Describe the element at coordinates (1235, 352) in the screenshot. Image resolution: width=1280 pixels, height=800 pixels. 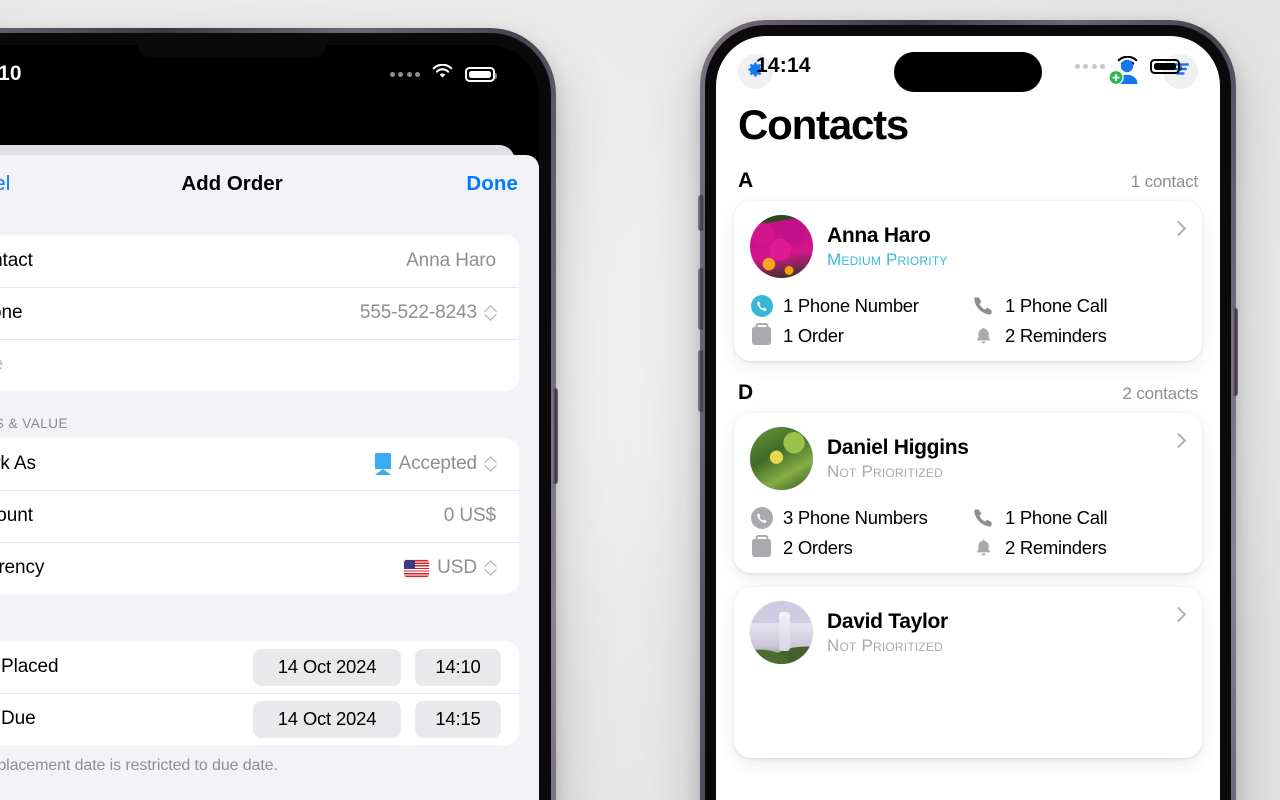
I see `power-button-right` at that location.